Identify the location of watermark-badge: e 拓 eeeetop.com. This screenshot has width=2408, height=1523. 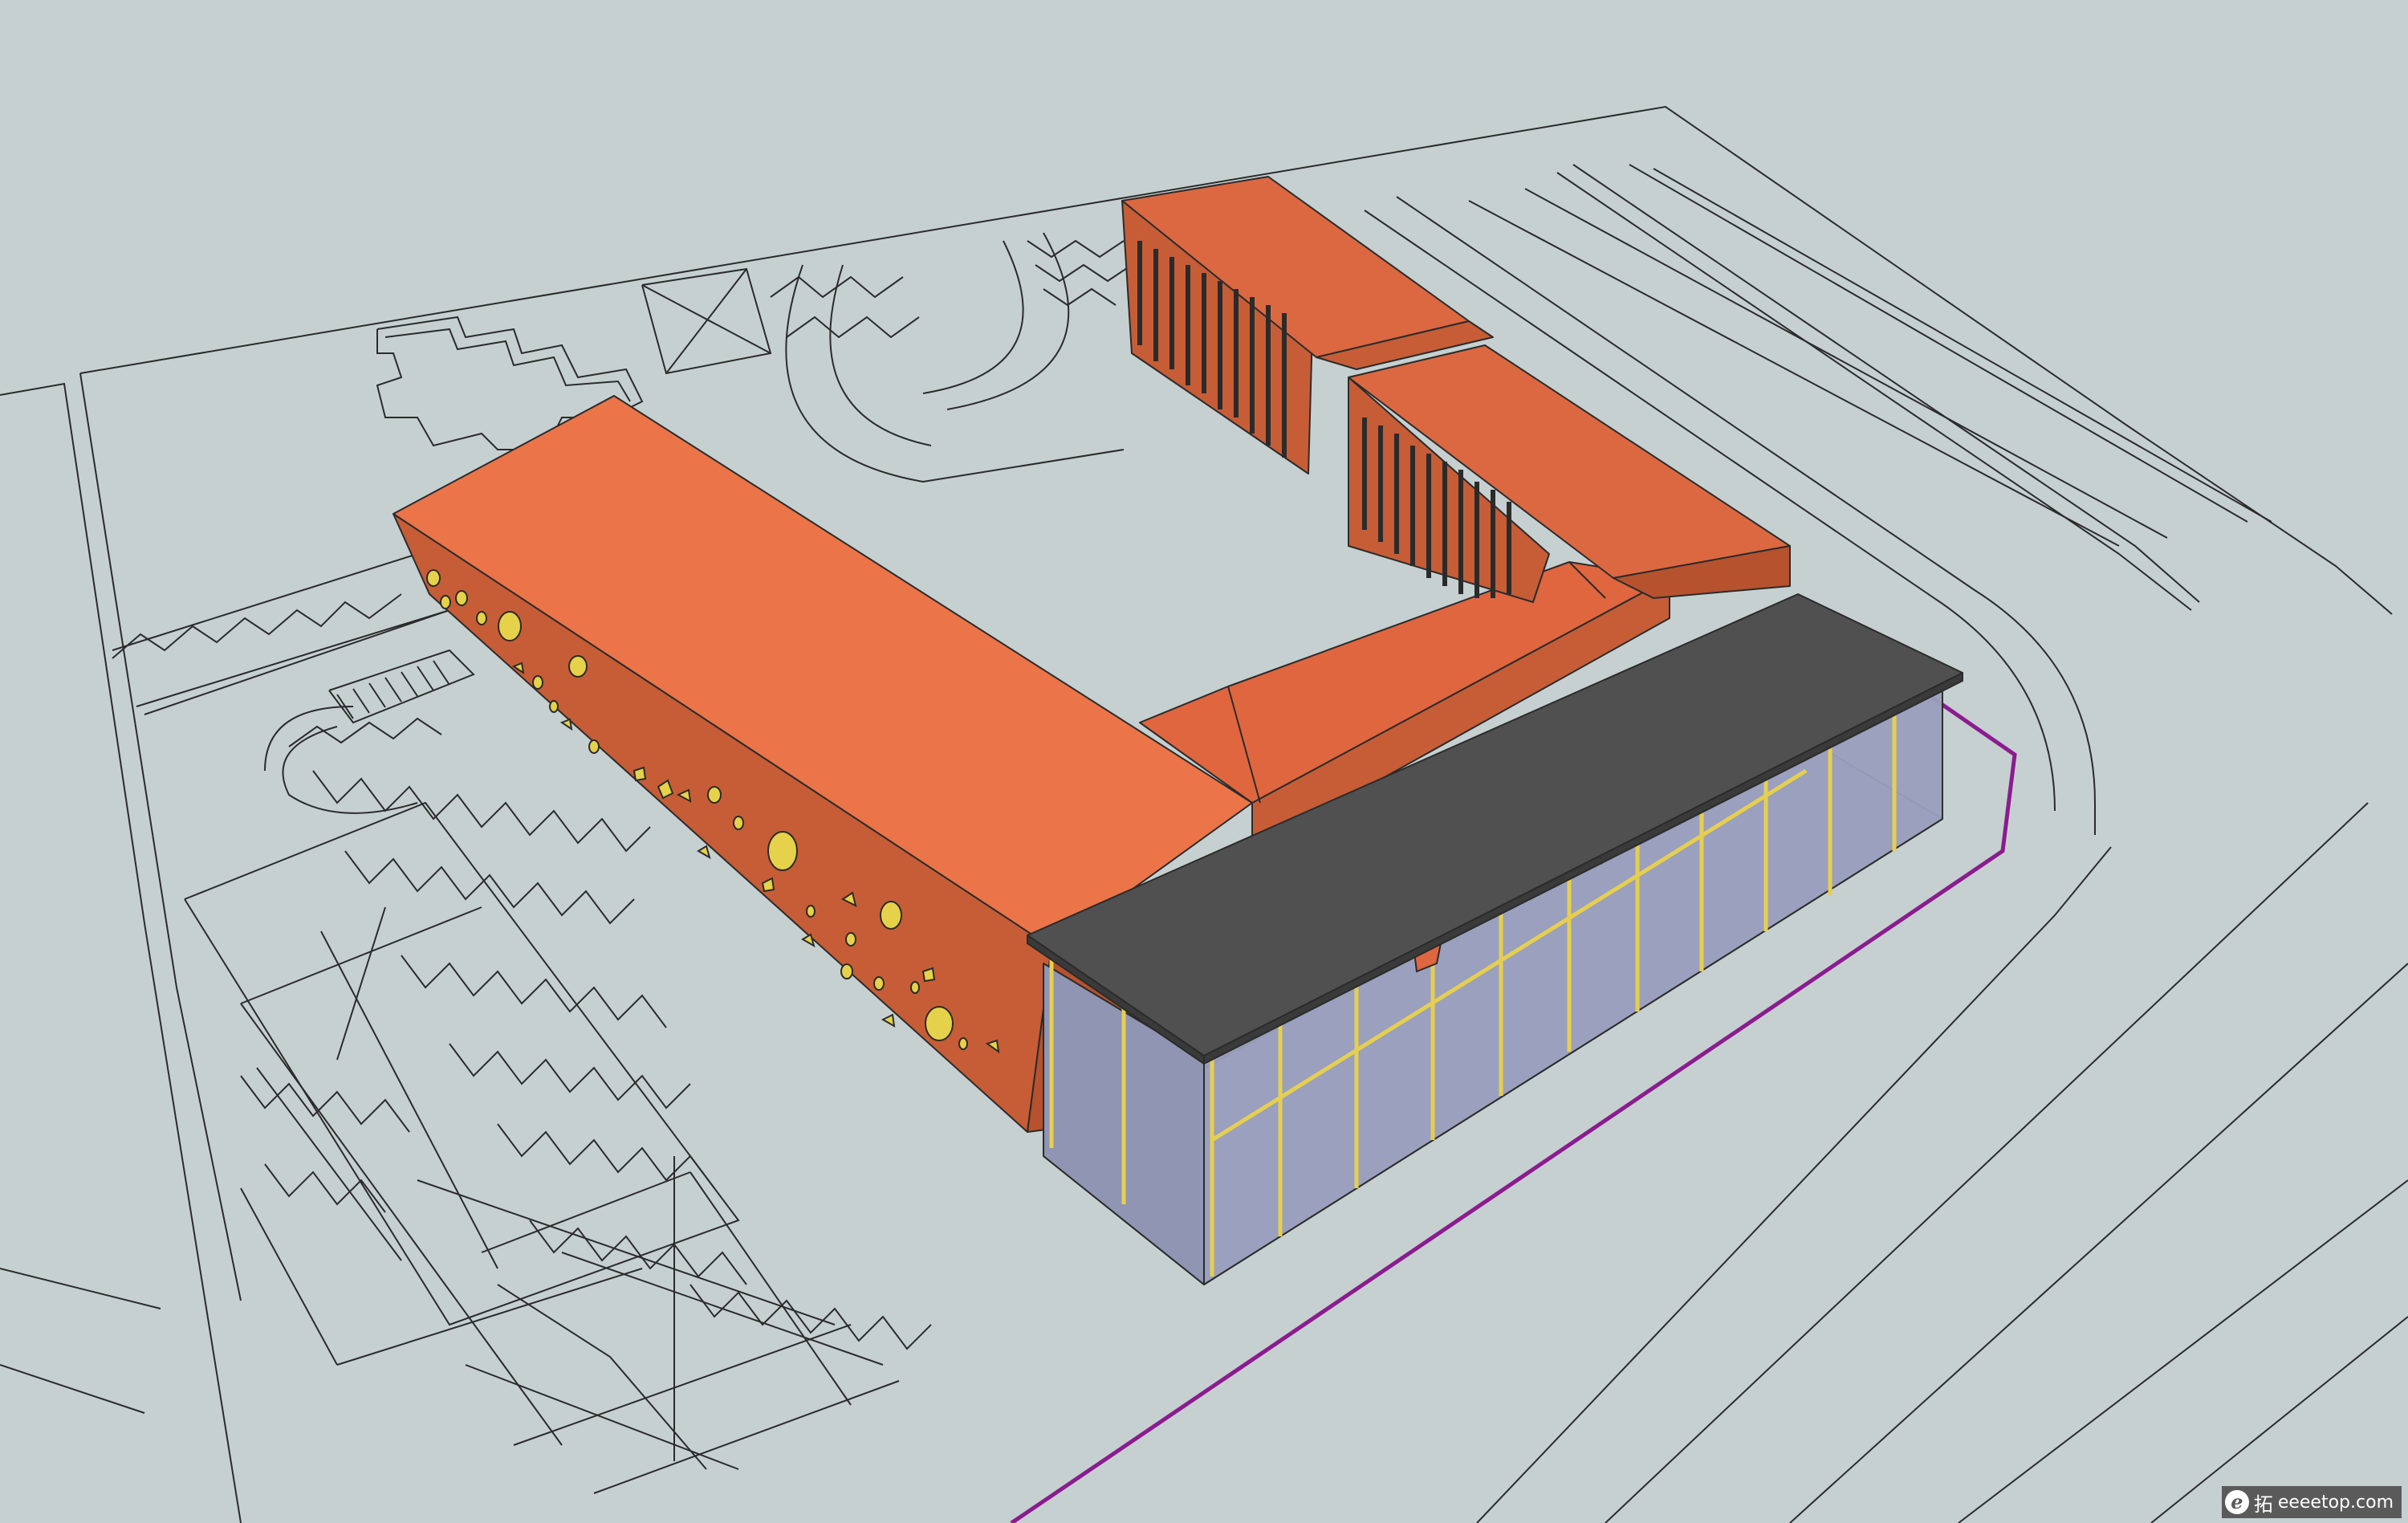
(2311, 1502).